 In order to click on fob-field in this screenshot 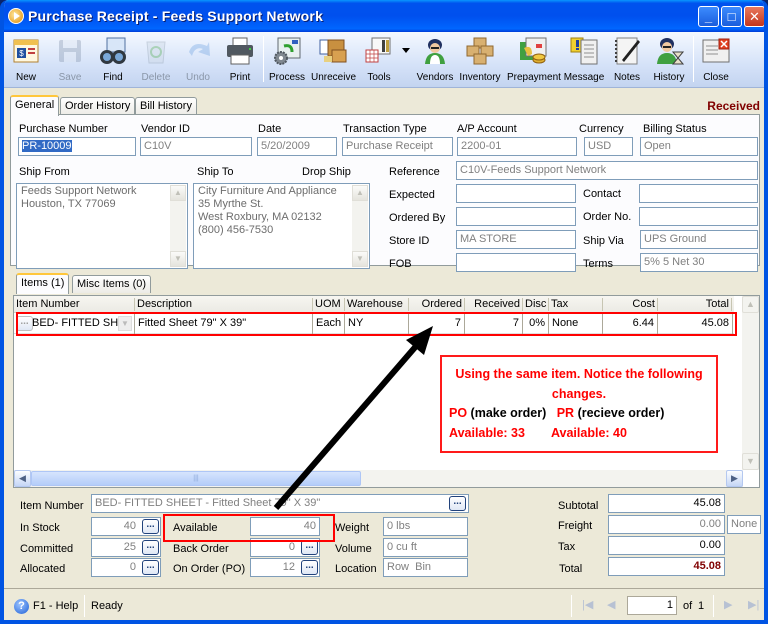, I will do `click(516, 262)`.